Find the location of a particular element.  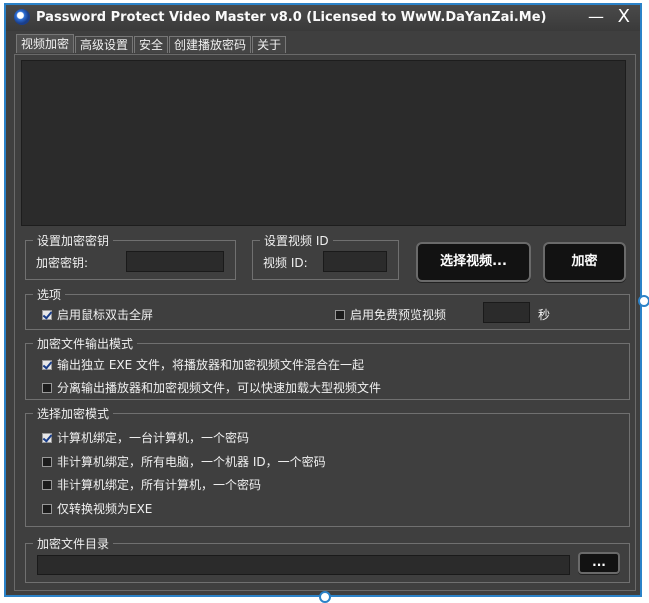

machine-id-radio: 非计算机绑定，所有电脑，一个机器 ID，一个密码 is located at coordinates (184, 461).